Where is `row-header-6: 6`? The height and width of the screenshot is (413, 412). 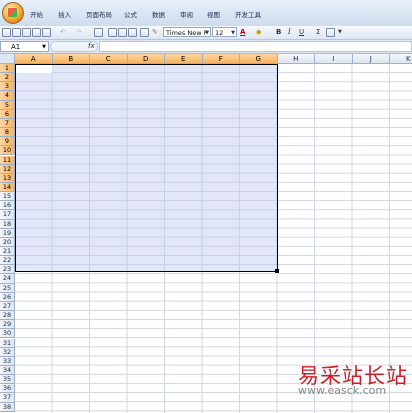 row-header-6: 6 is located at coordinates (7, 114).